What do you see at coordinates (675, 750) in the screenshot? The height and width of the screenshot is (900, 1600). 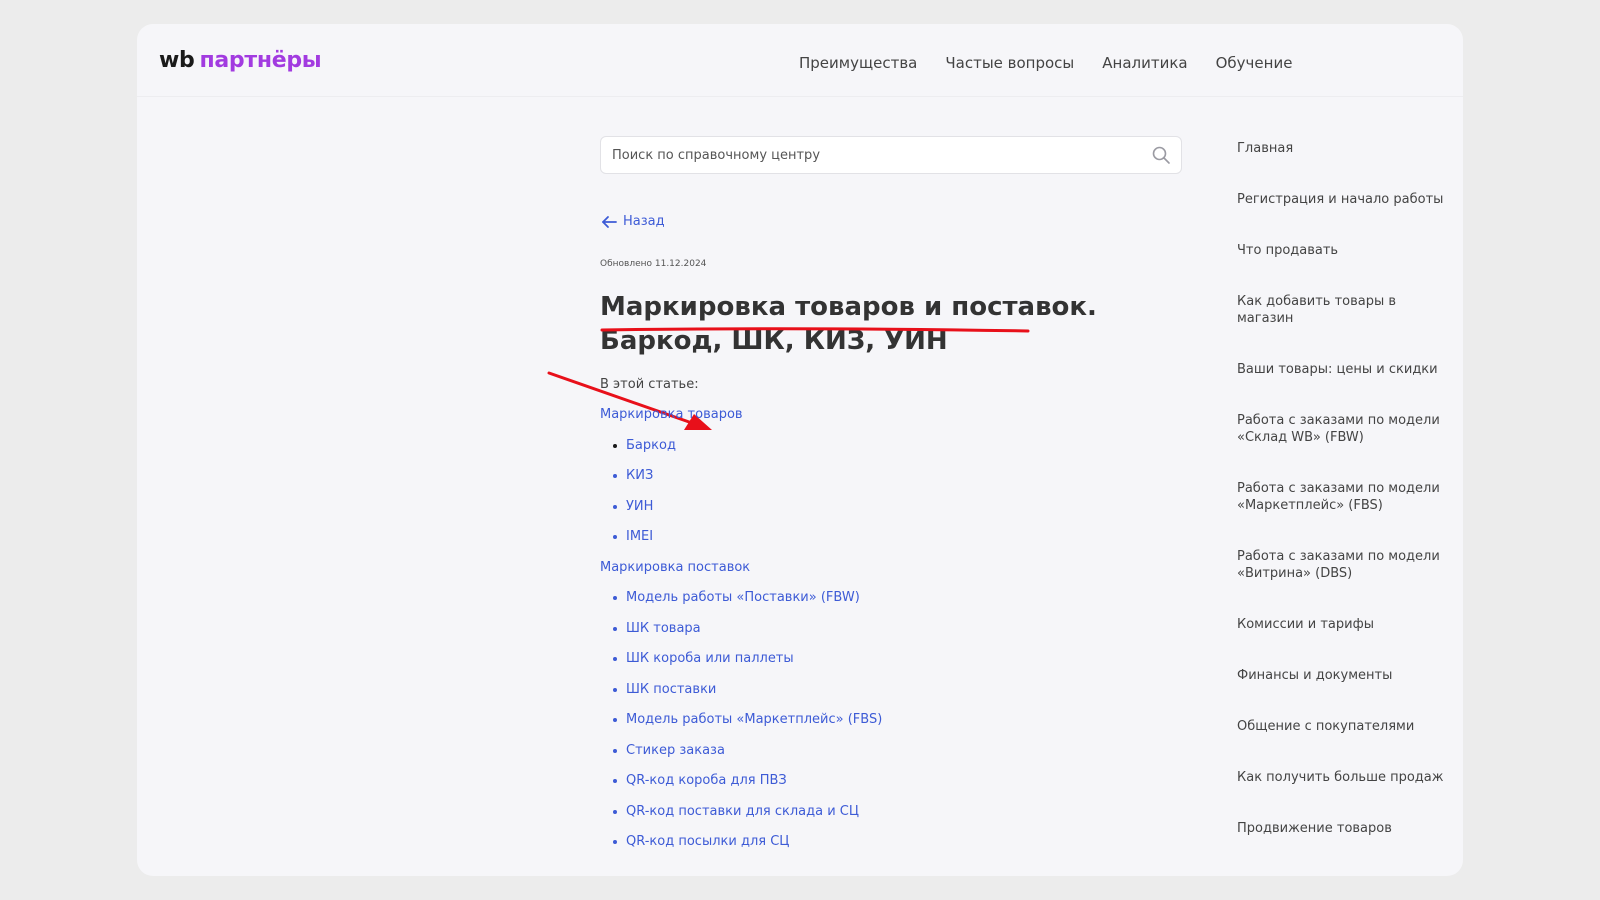 I see `toc-item-label: Стикер заказа` at bounding box center [675, 750].